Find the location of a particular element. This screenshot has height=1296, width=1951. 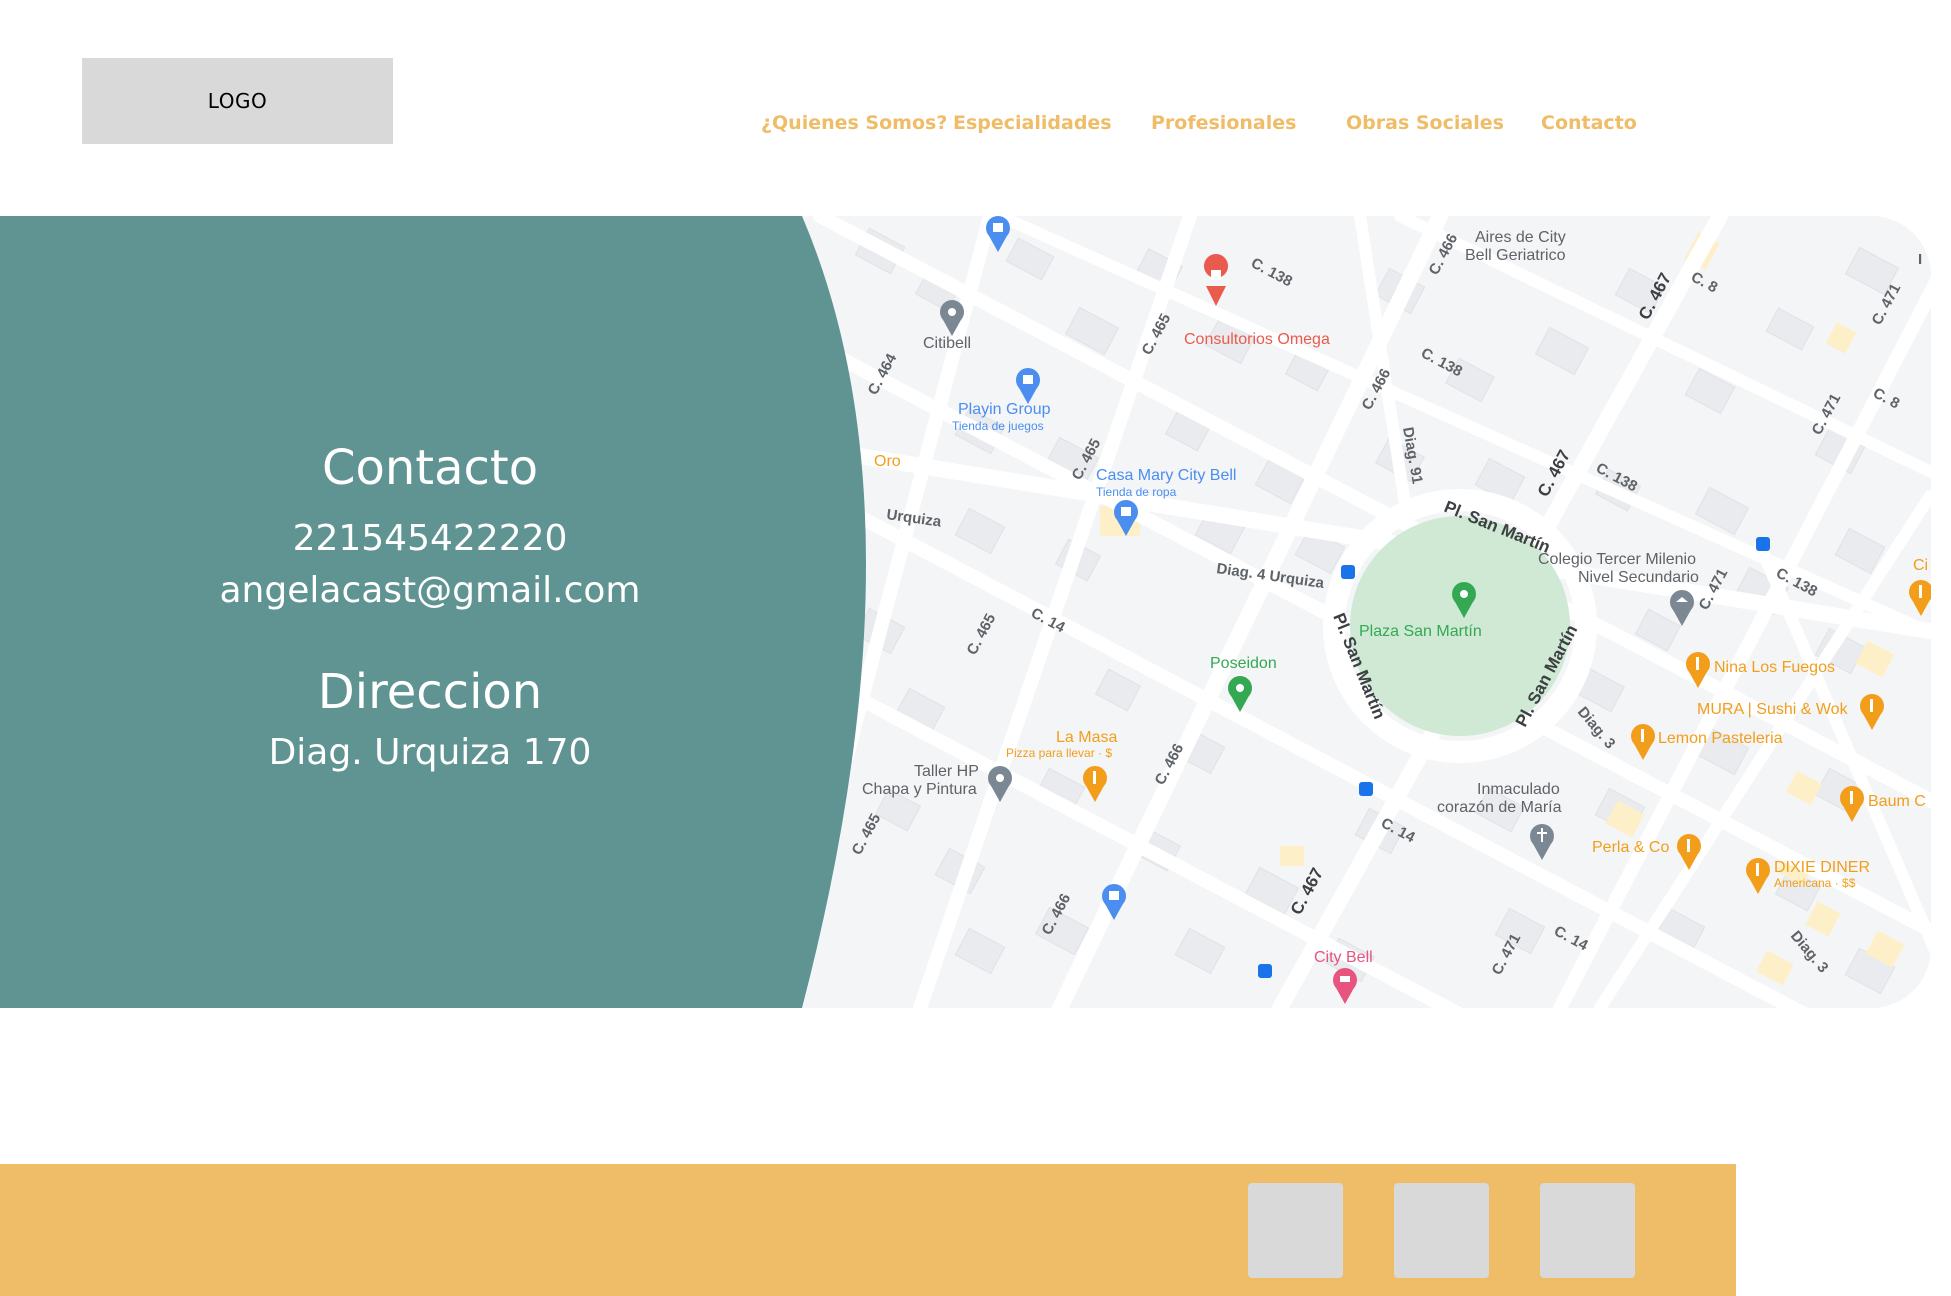

label-plaza: Plaza San Martín is located at coordinates (1420, 631).